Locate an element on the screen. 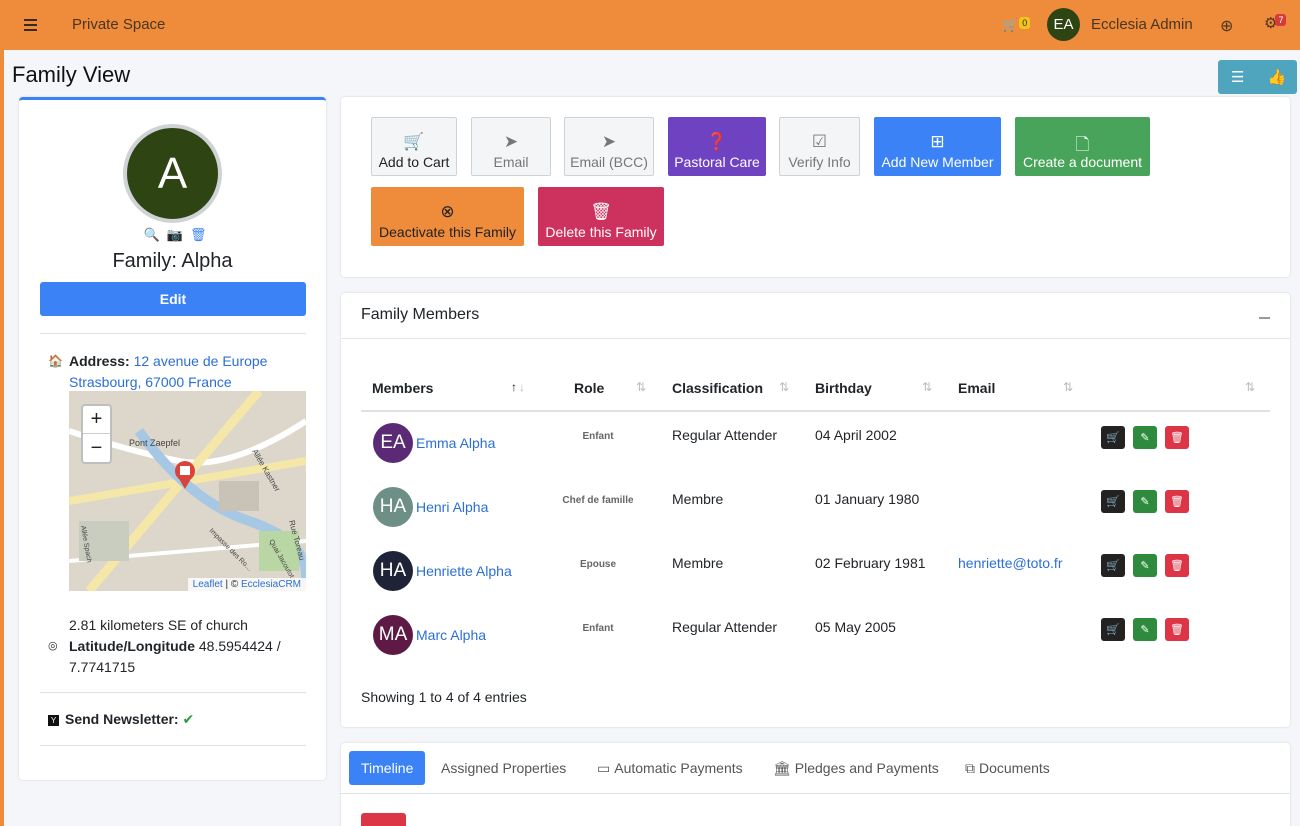 The width and height of the screenshot is (1300, 826). member-classification: Membre is located at coordinates (698, 563).